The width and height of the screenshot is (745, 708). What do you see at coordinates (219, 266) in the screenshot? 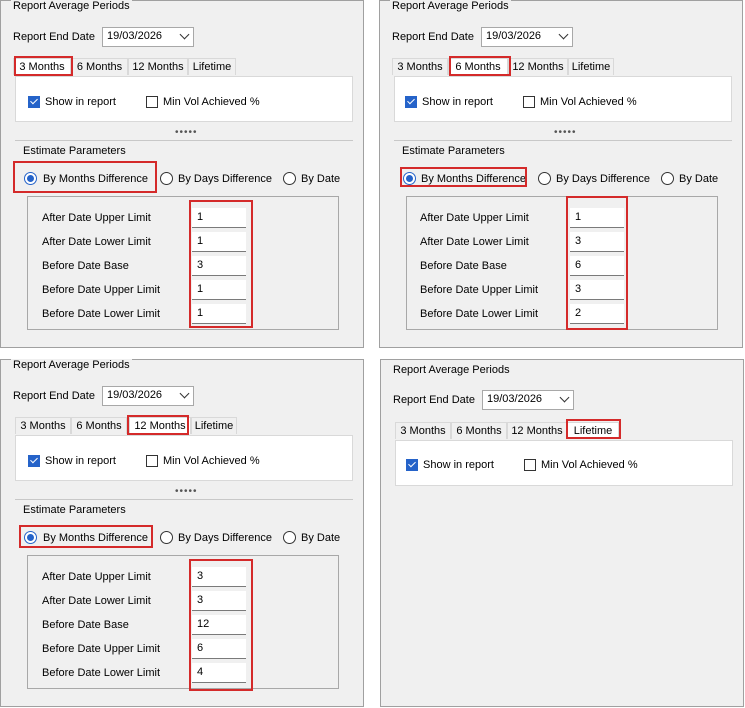
I see `before-base-field: 3` at bounding box center [219, 266].